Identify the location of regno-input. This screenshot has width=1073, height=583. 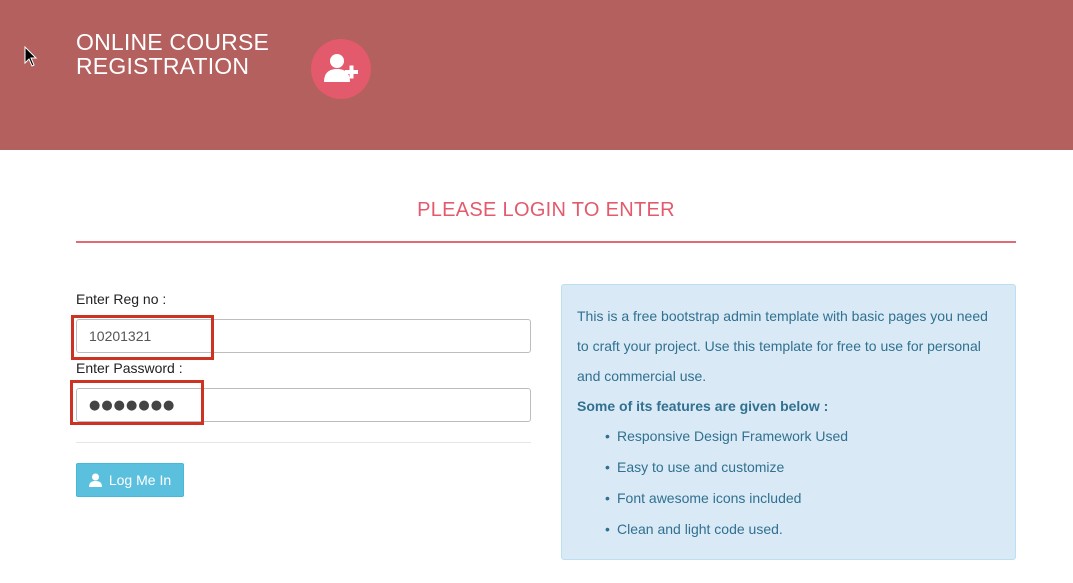
(303, 336).